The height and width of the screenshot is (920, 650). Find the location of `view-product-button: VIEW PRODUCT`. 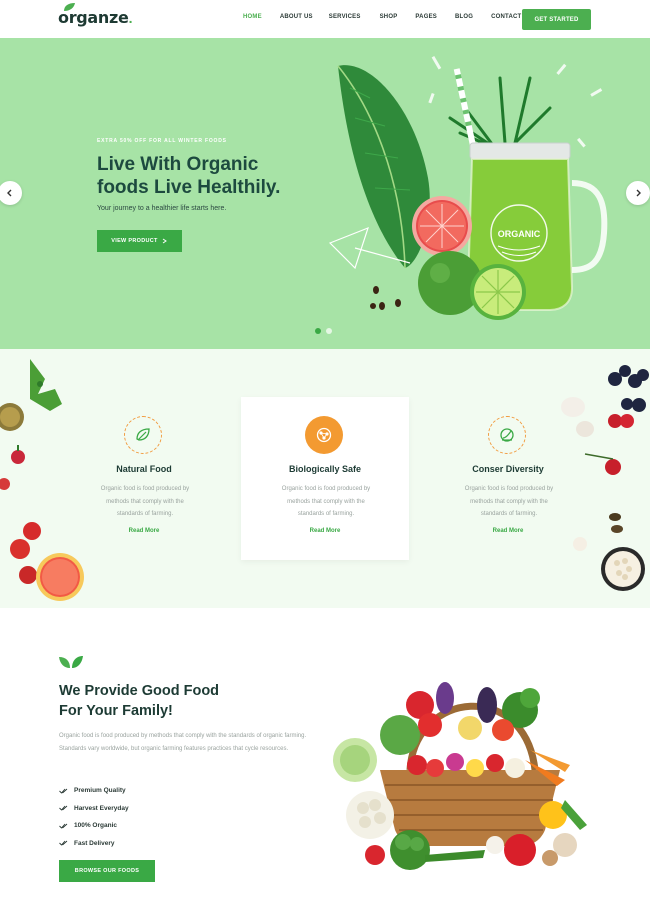

view-product-button: VIEW PRODUCT is located at coordinates (139, 241).